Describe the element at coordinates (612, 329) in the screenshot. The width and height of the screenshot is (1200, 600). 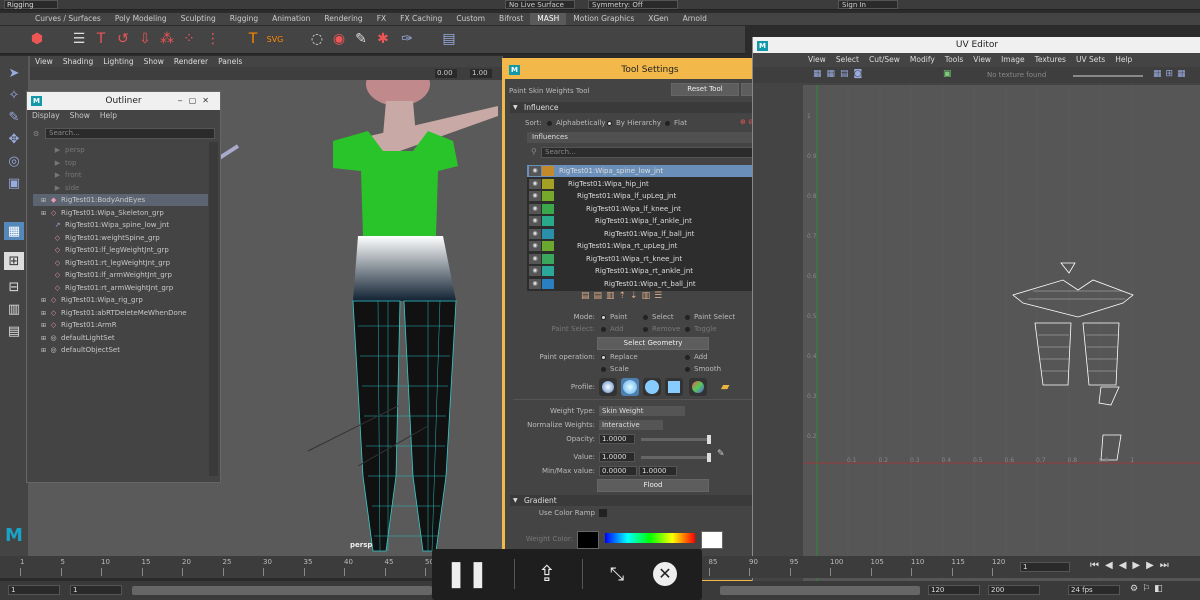
I see `paint-select-add: Add` at that location.